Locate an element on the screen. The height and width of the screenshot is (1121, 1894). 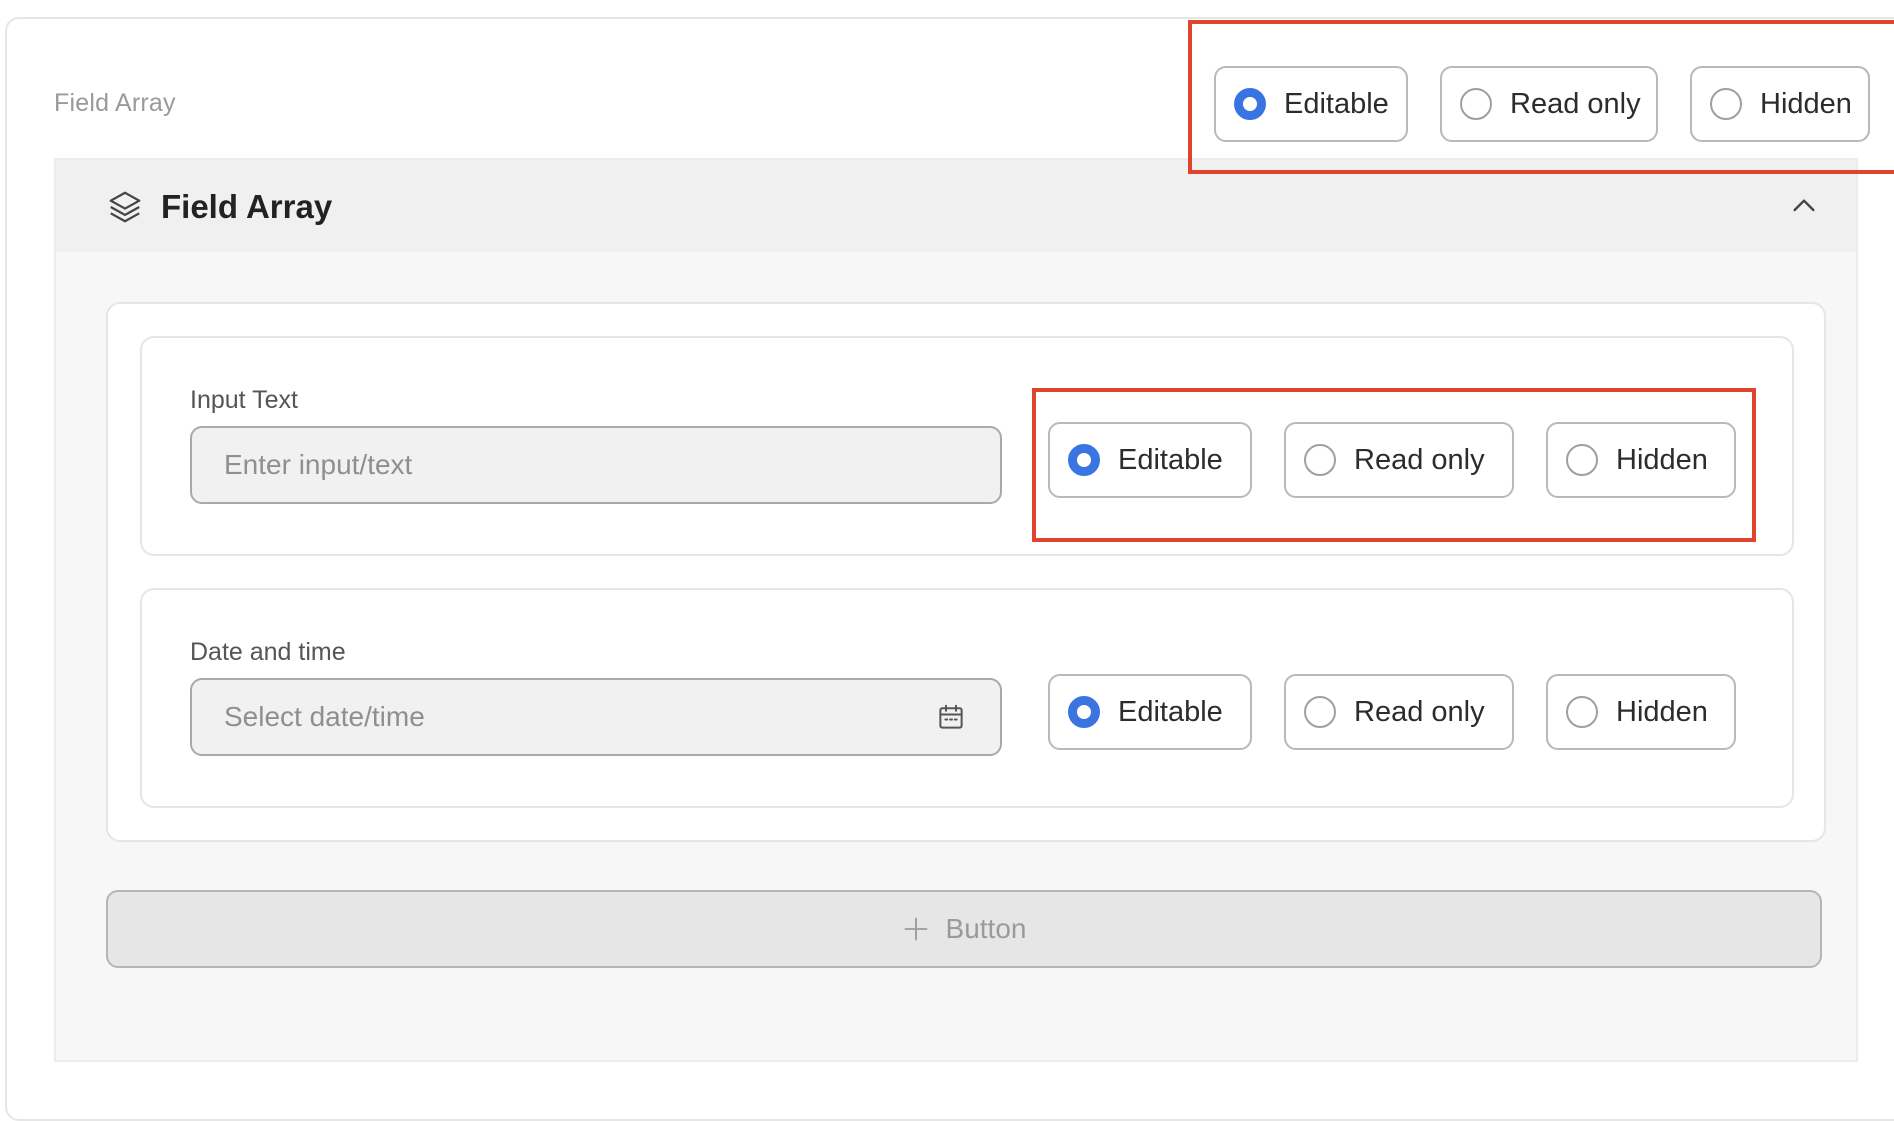
highlight-box-top is located at coordinates (1541, 97).